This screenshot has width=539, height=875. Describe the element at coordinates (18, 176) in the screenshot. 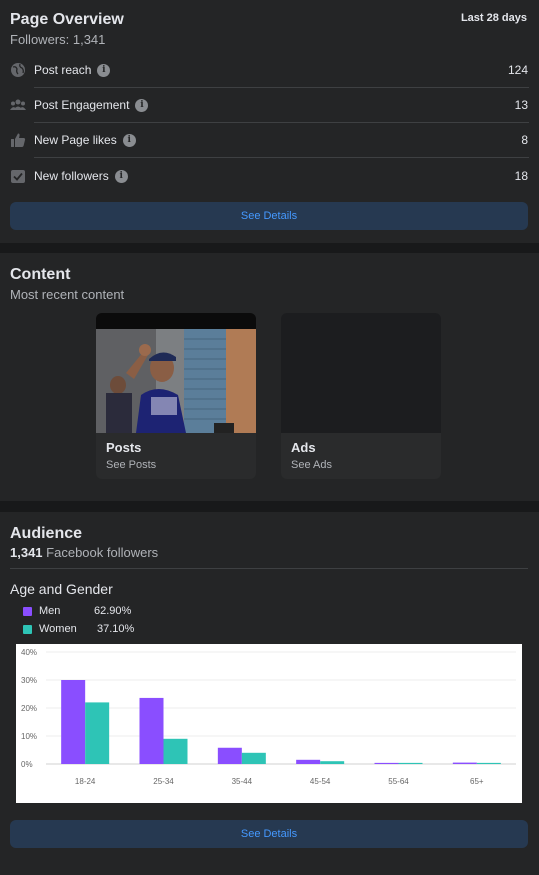

I see `checkbox-icon` at that location.